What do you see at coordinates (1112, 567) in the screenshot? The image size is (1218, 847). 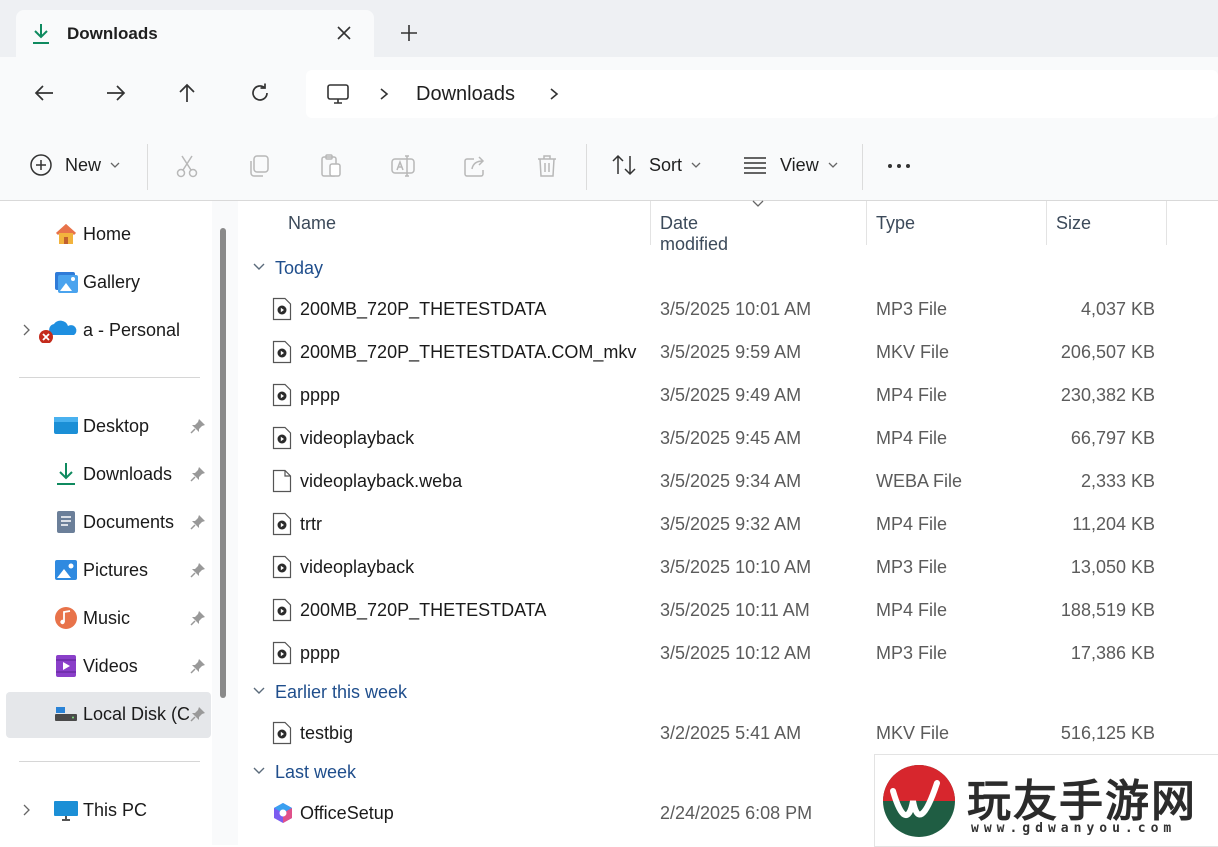 I see `file-size: 13,050 KB` at bounding box center [1112, 567].